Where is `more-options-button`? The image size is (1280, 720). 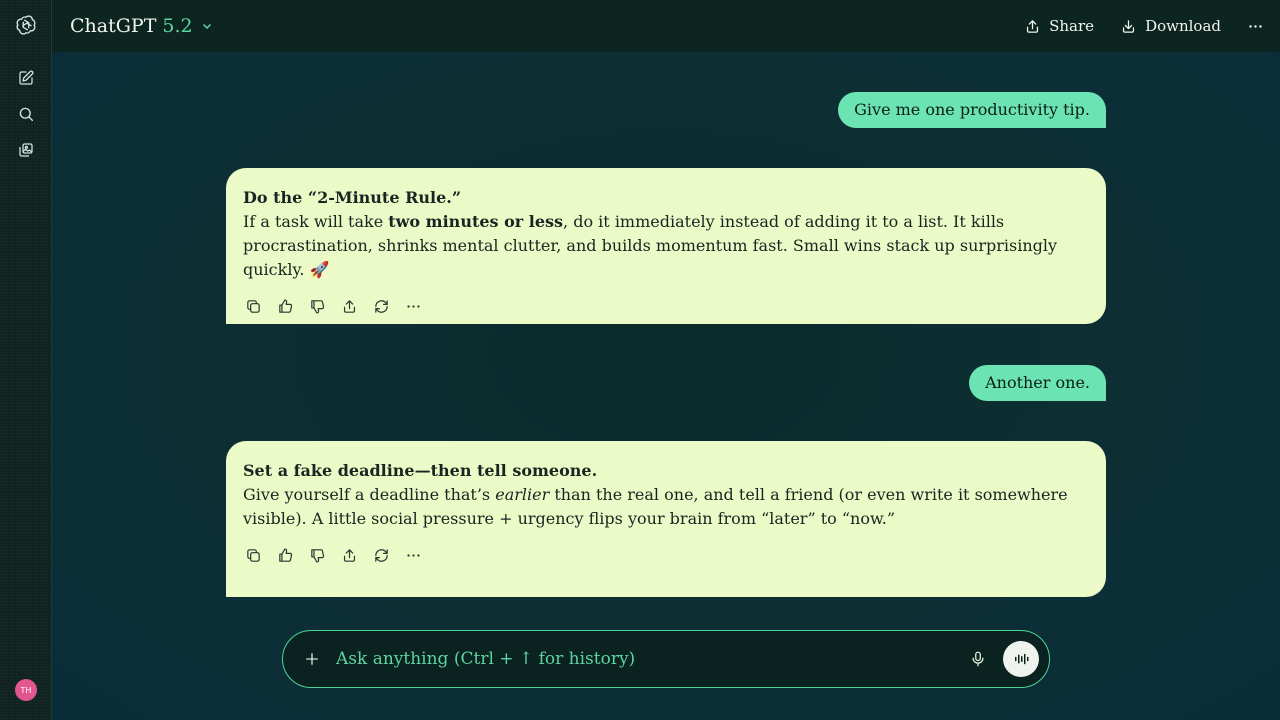 more-options-button is located at coordinates (1255, 26).